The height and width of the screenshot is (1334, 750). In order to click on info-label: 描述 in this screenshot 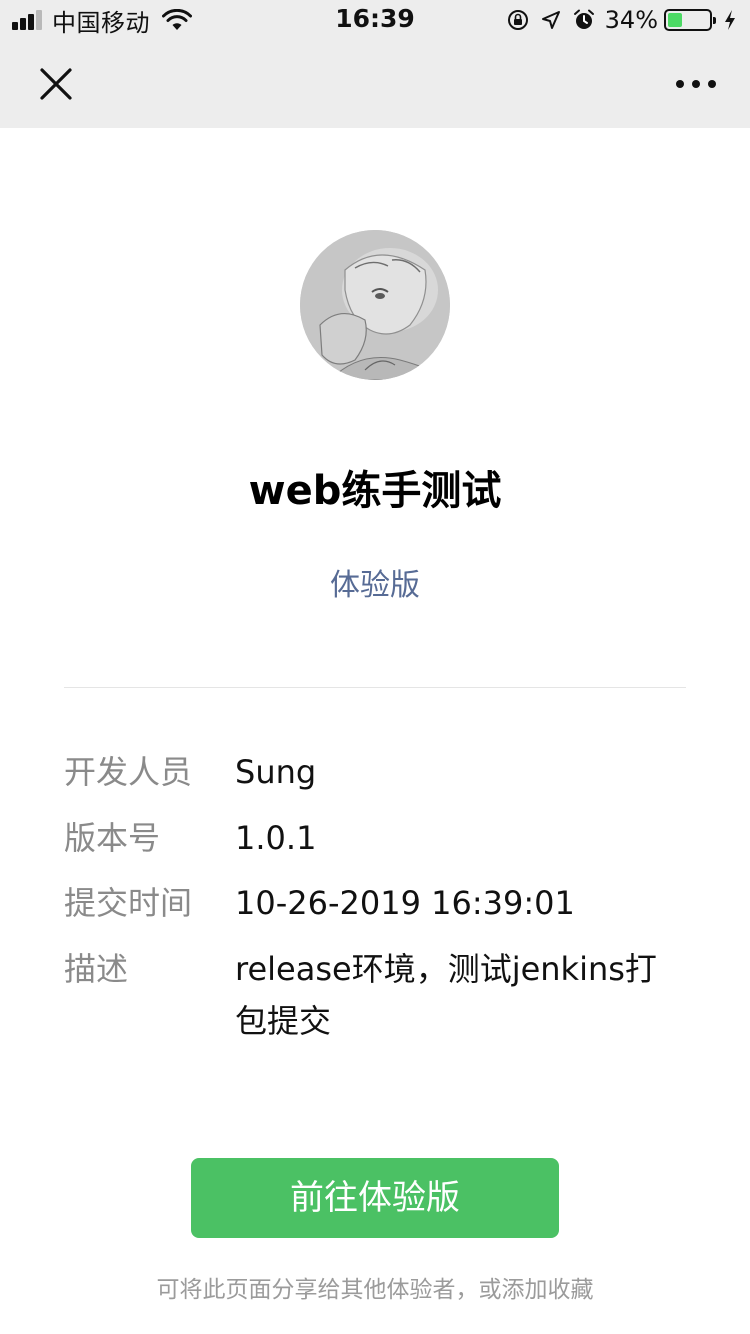, I will do `click(96, 969)`.